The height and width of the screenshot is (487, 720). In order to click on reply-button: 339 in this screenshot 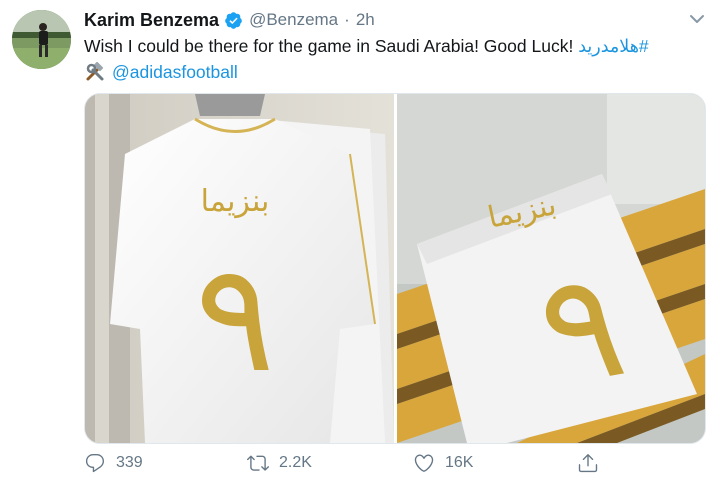, I will do `click(113, 463)`.